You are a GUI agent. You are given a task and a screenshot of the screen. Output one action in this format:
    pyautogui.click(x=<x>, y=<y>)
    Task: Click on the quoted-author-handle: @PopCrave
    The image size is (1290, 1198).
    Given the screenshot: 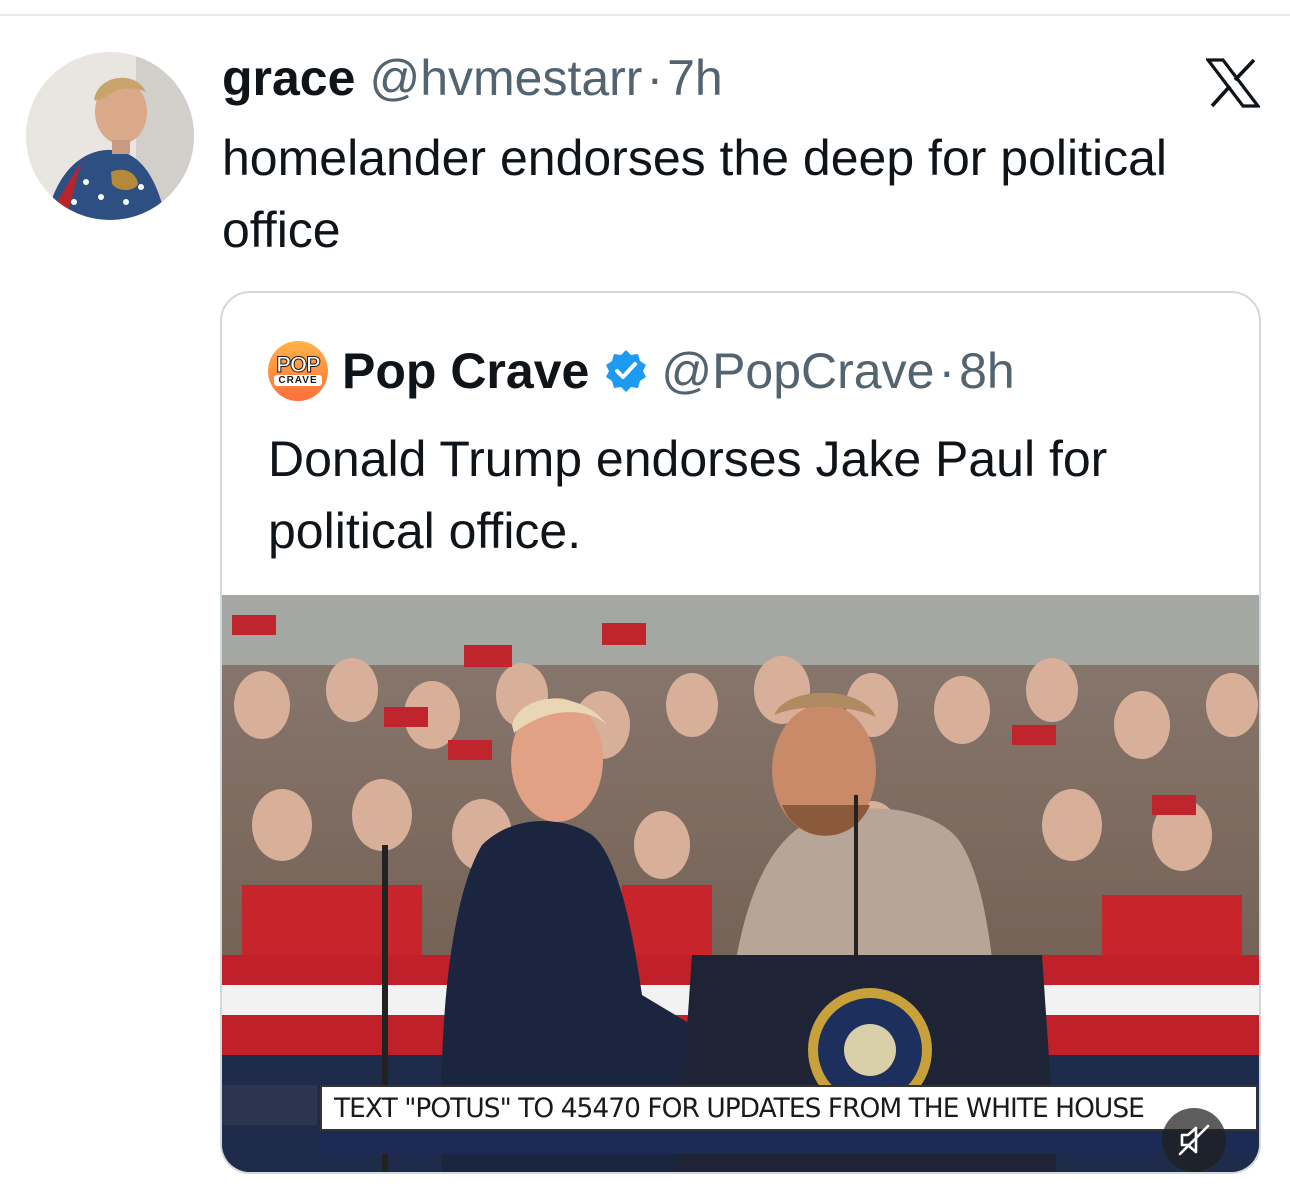 What is the action you would take?
    pyautogui.click(x=797, y=371)
    